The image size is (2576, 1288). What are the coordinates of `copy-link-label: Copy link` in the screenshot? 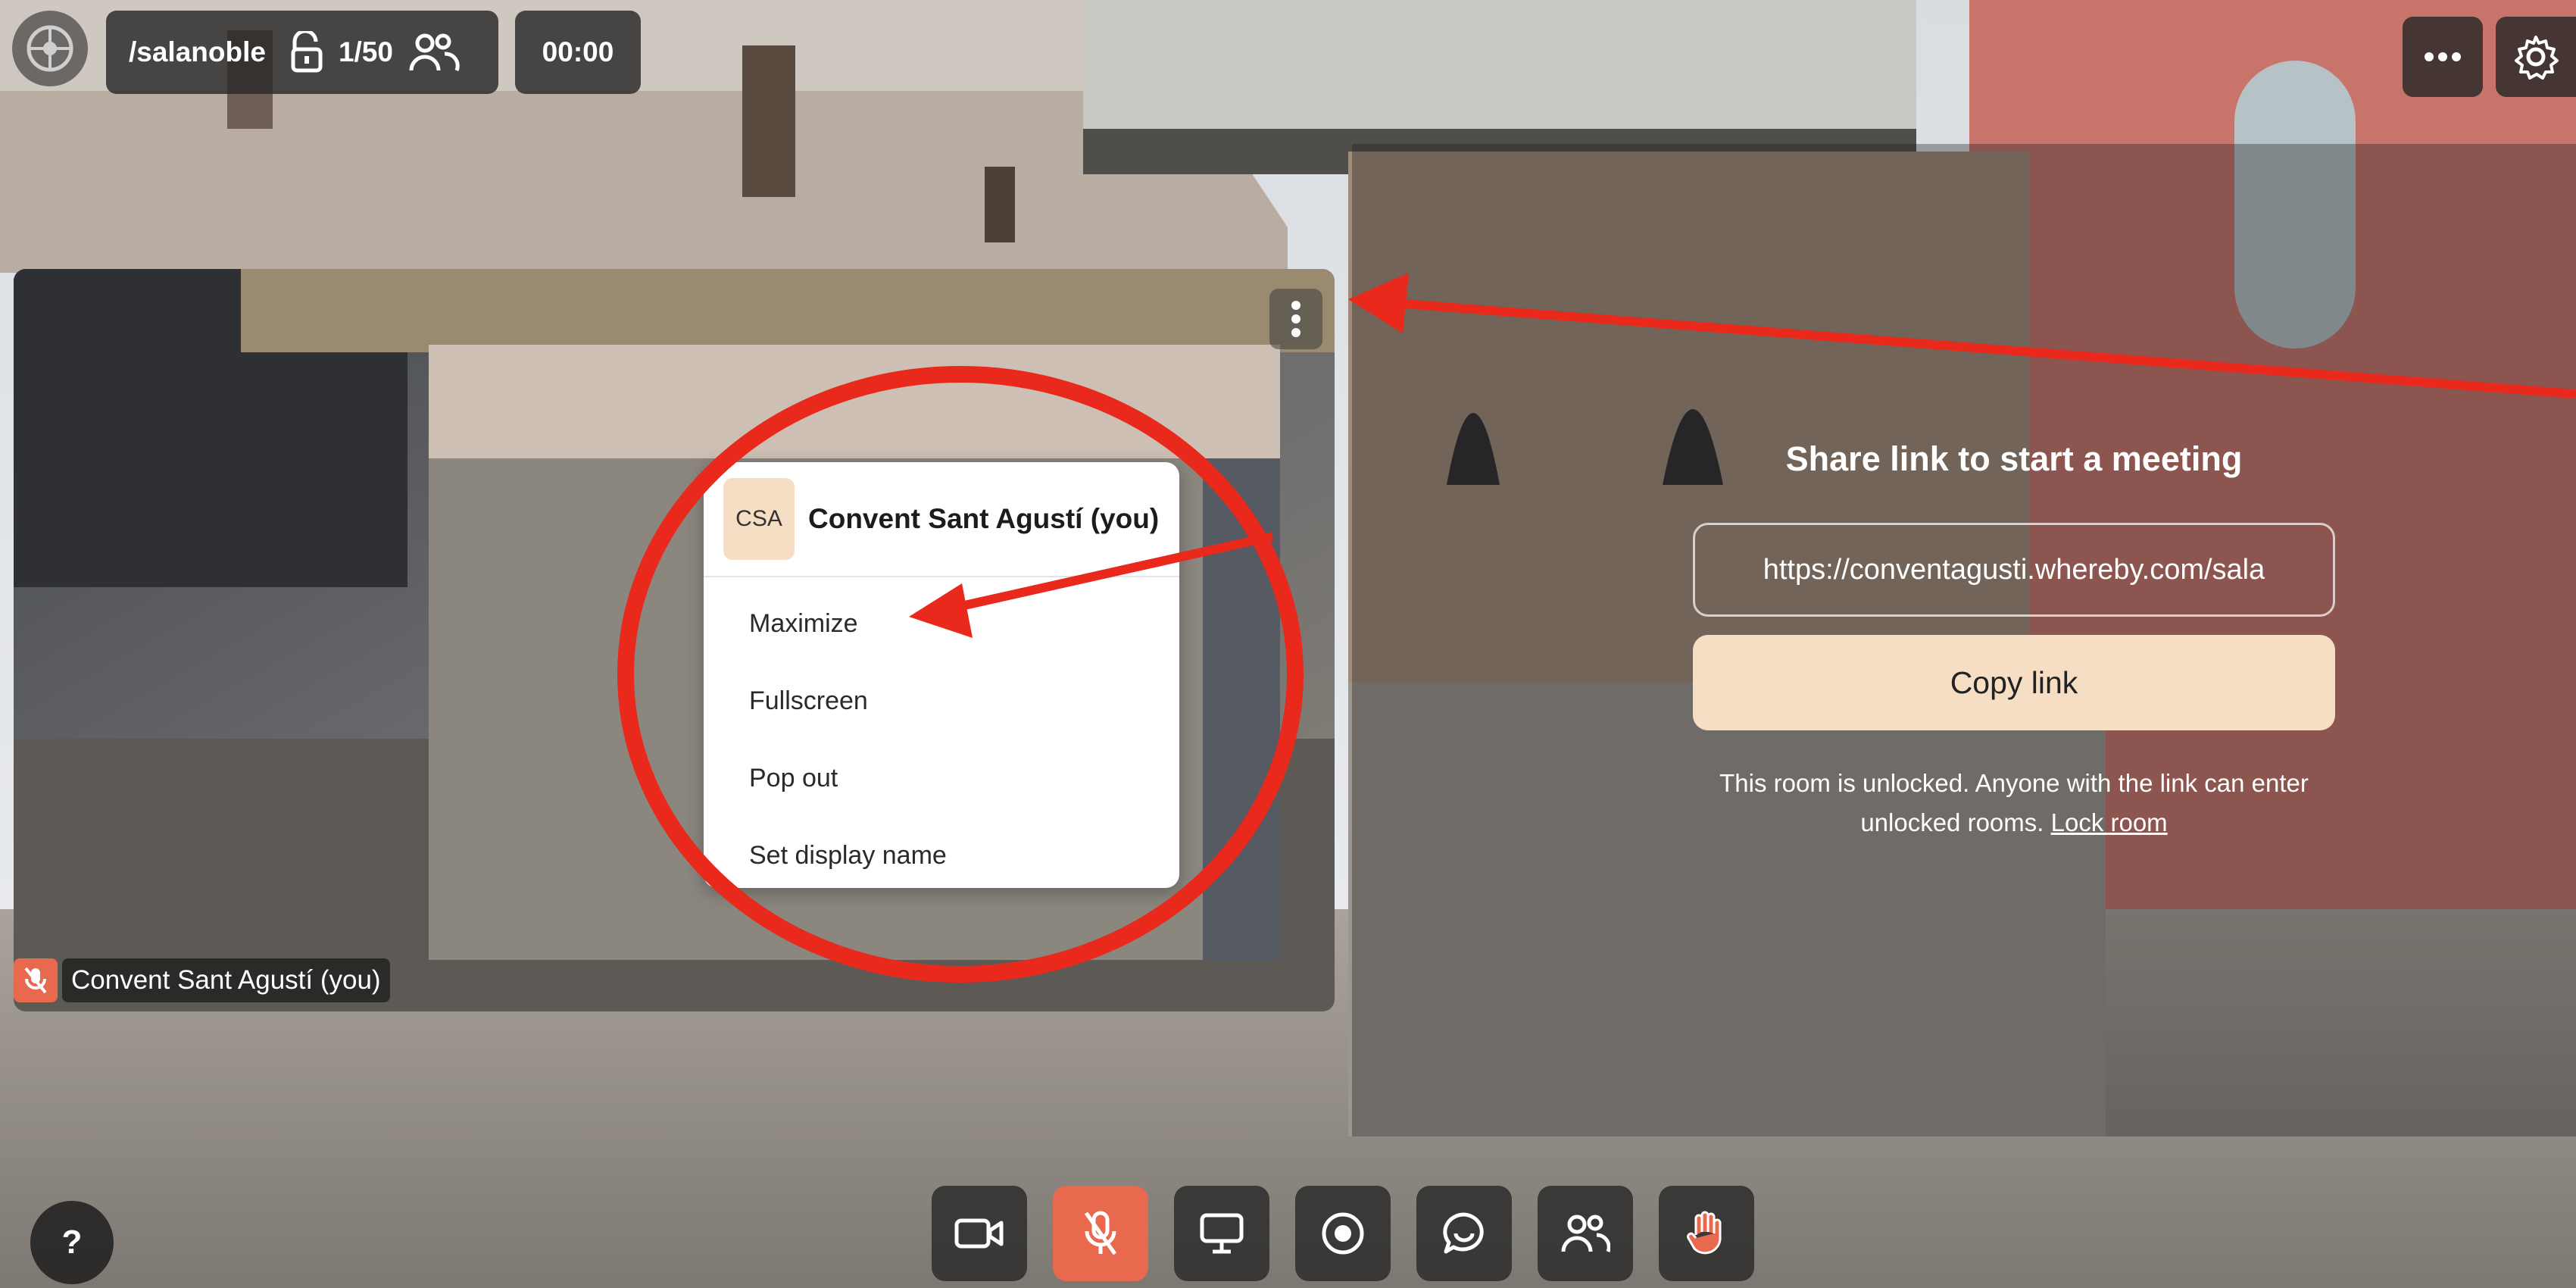 It's located at (2014, 682).